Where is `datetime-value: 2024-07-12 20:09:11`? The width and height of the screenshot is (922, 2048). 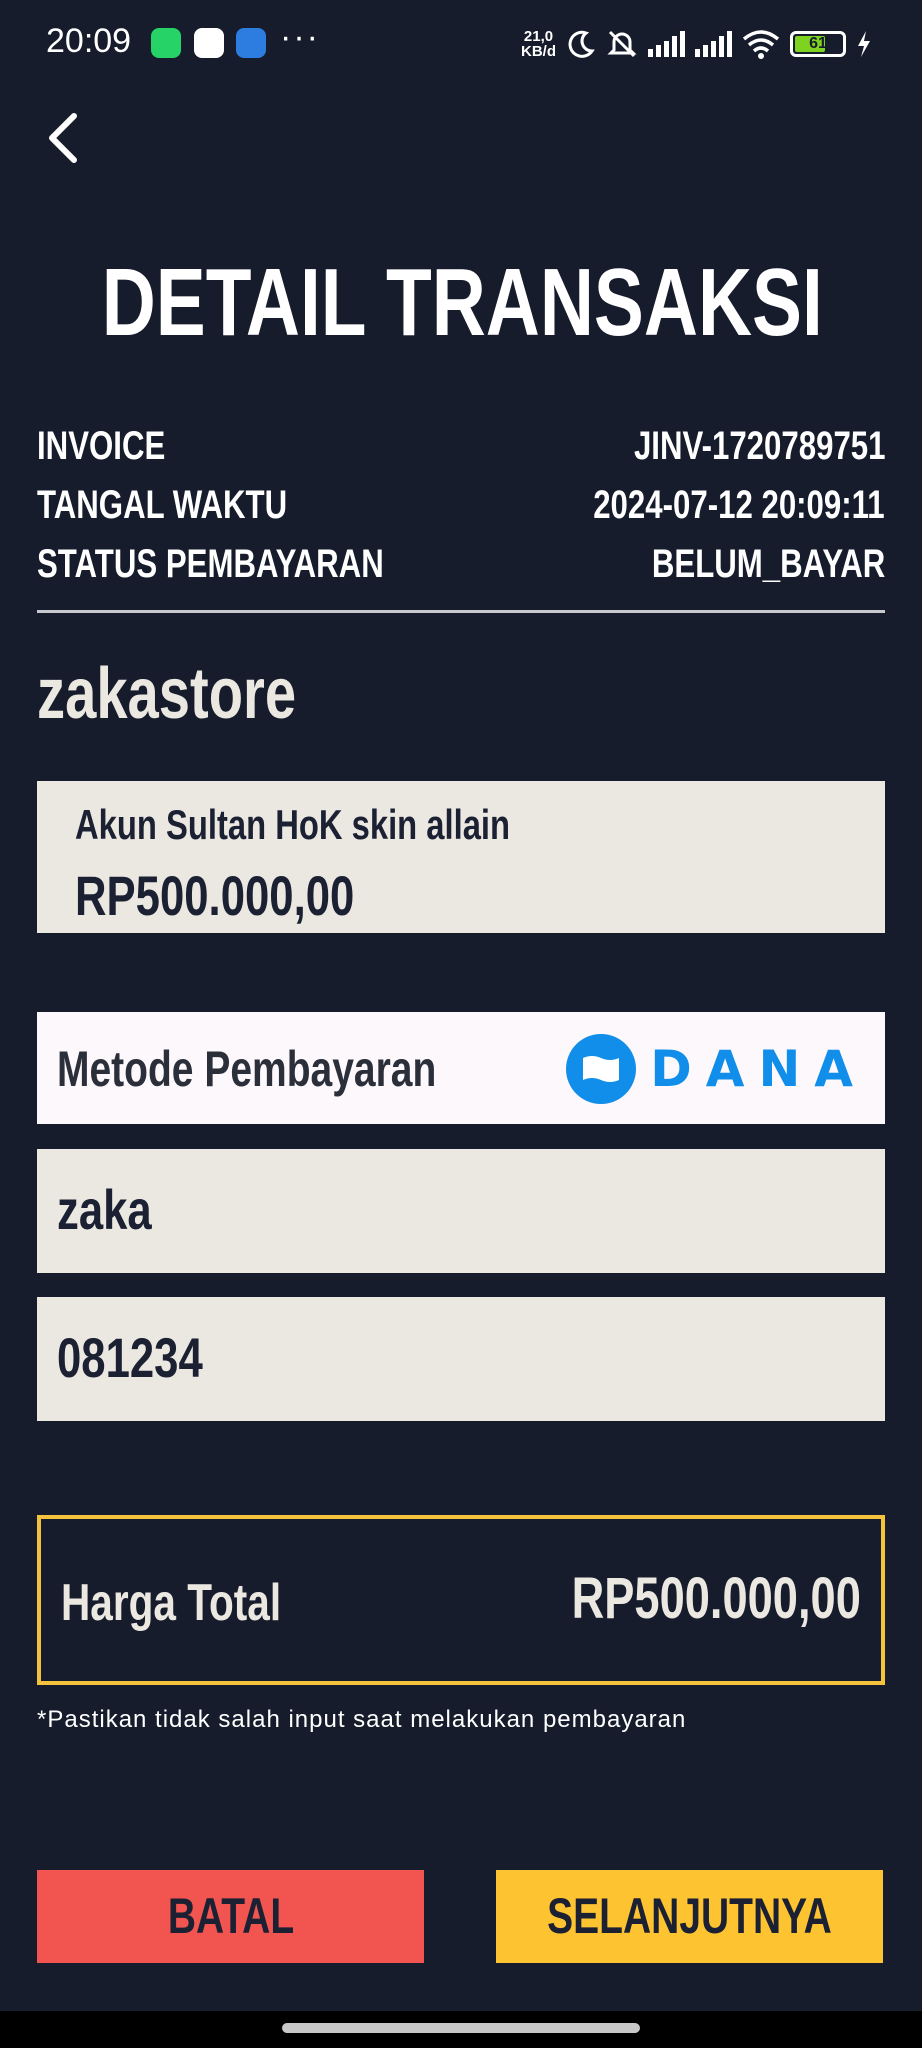
datetime-value: 2024-07-12 20:09:11 is located at coordinates (739, 505).